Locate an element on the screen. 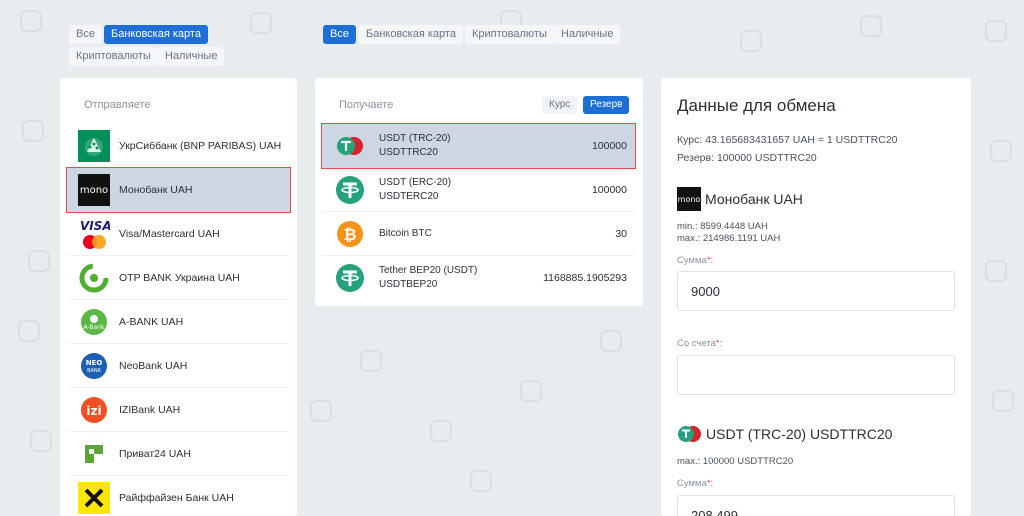 The image size is (1024, 516). svg-text: izi is located at coordinates (93, 411).